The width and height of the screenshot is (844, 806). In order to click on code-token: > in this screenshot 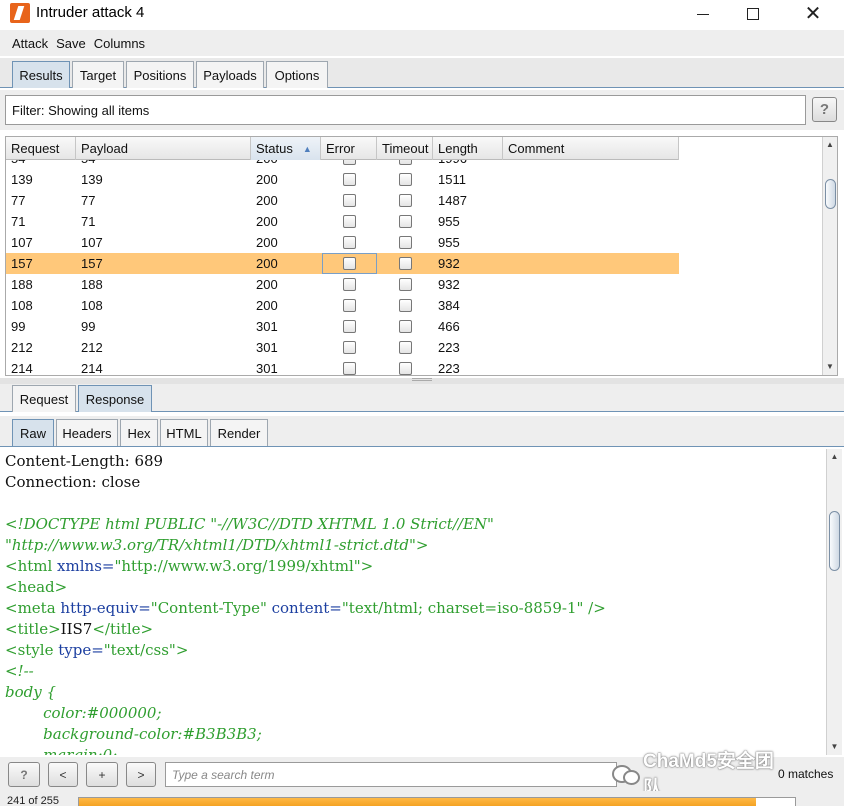, I will do `click(367, 566)`.